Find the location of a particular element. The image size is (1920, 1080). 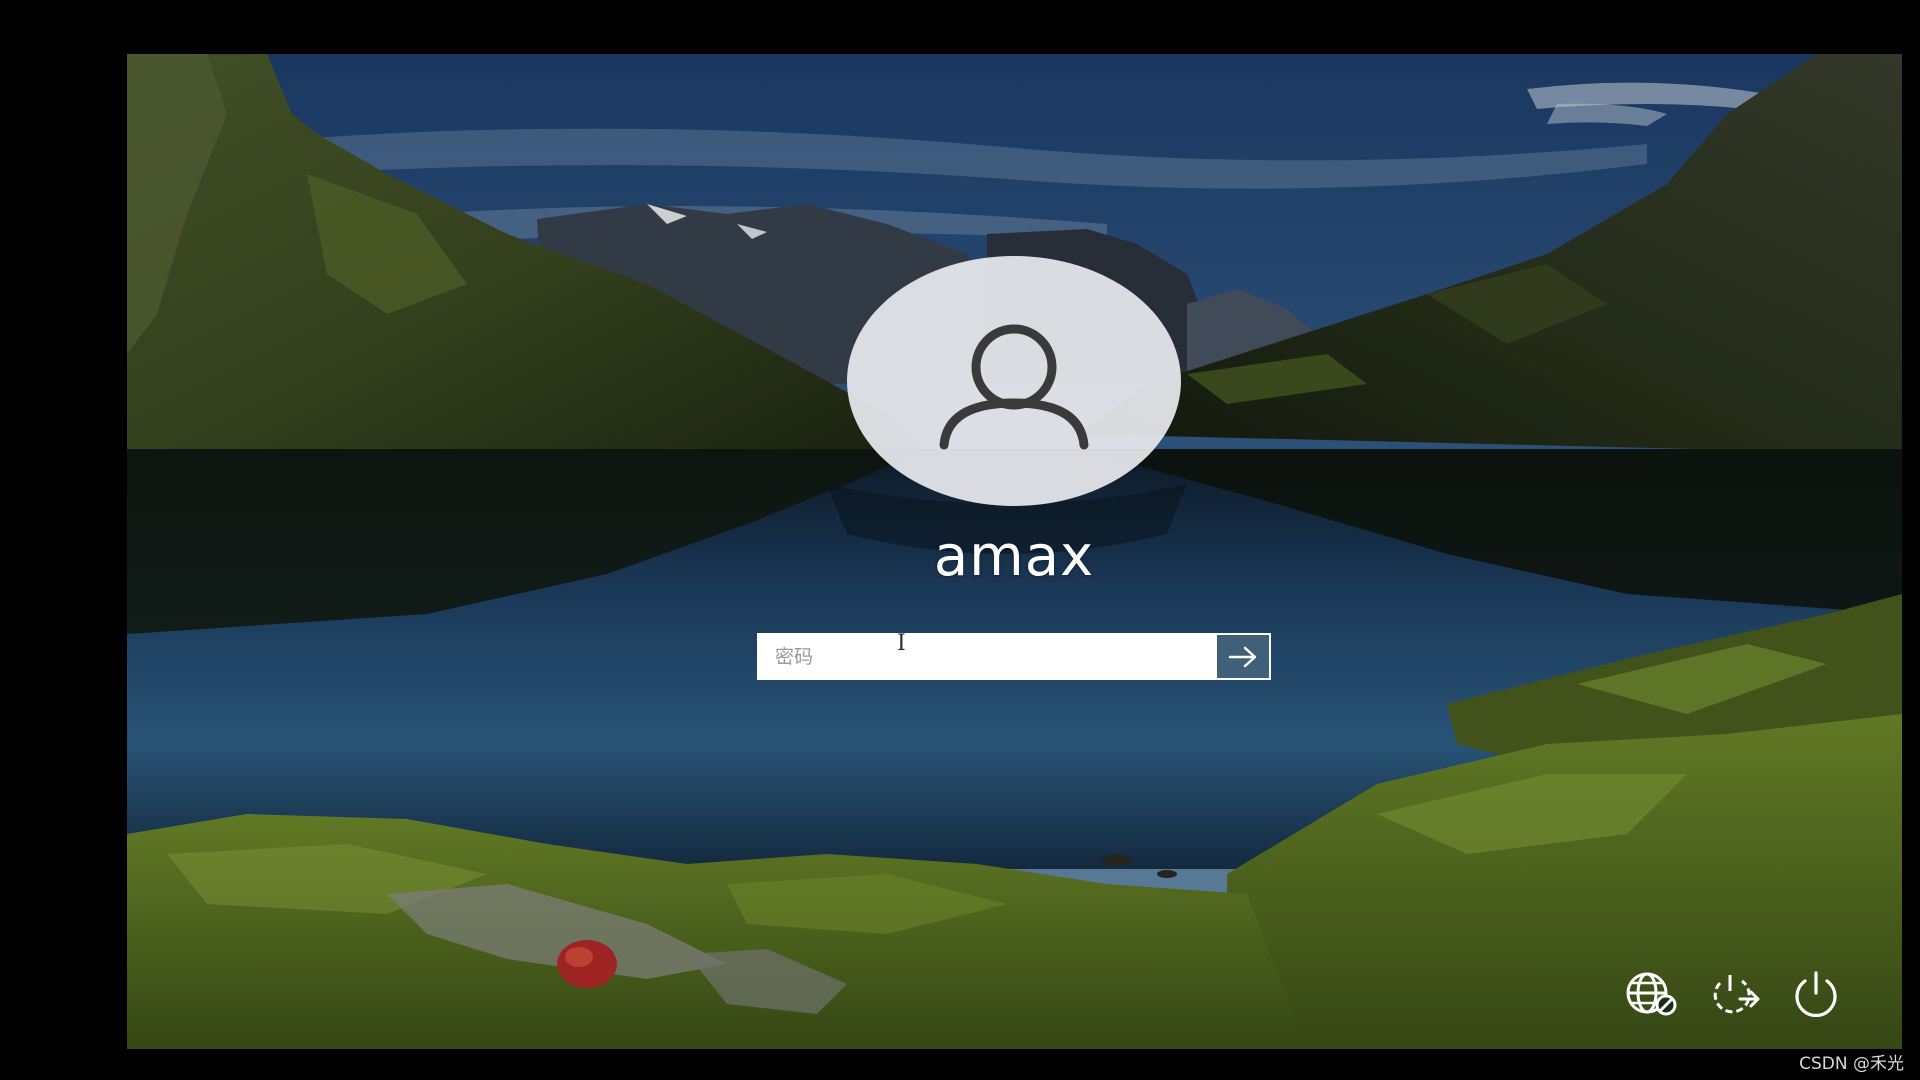

text-cursor-icon: I is located at coordinates (901, 643).